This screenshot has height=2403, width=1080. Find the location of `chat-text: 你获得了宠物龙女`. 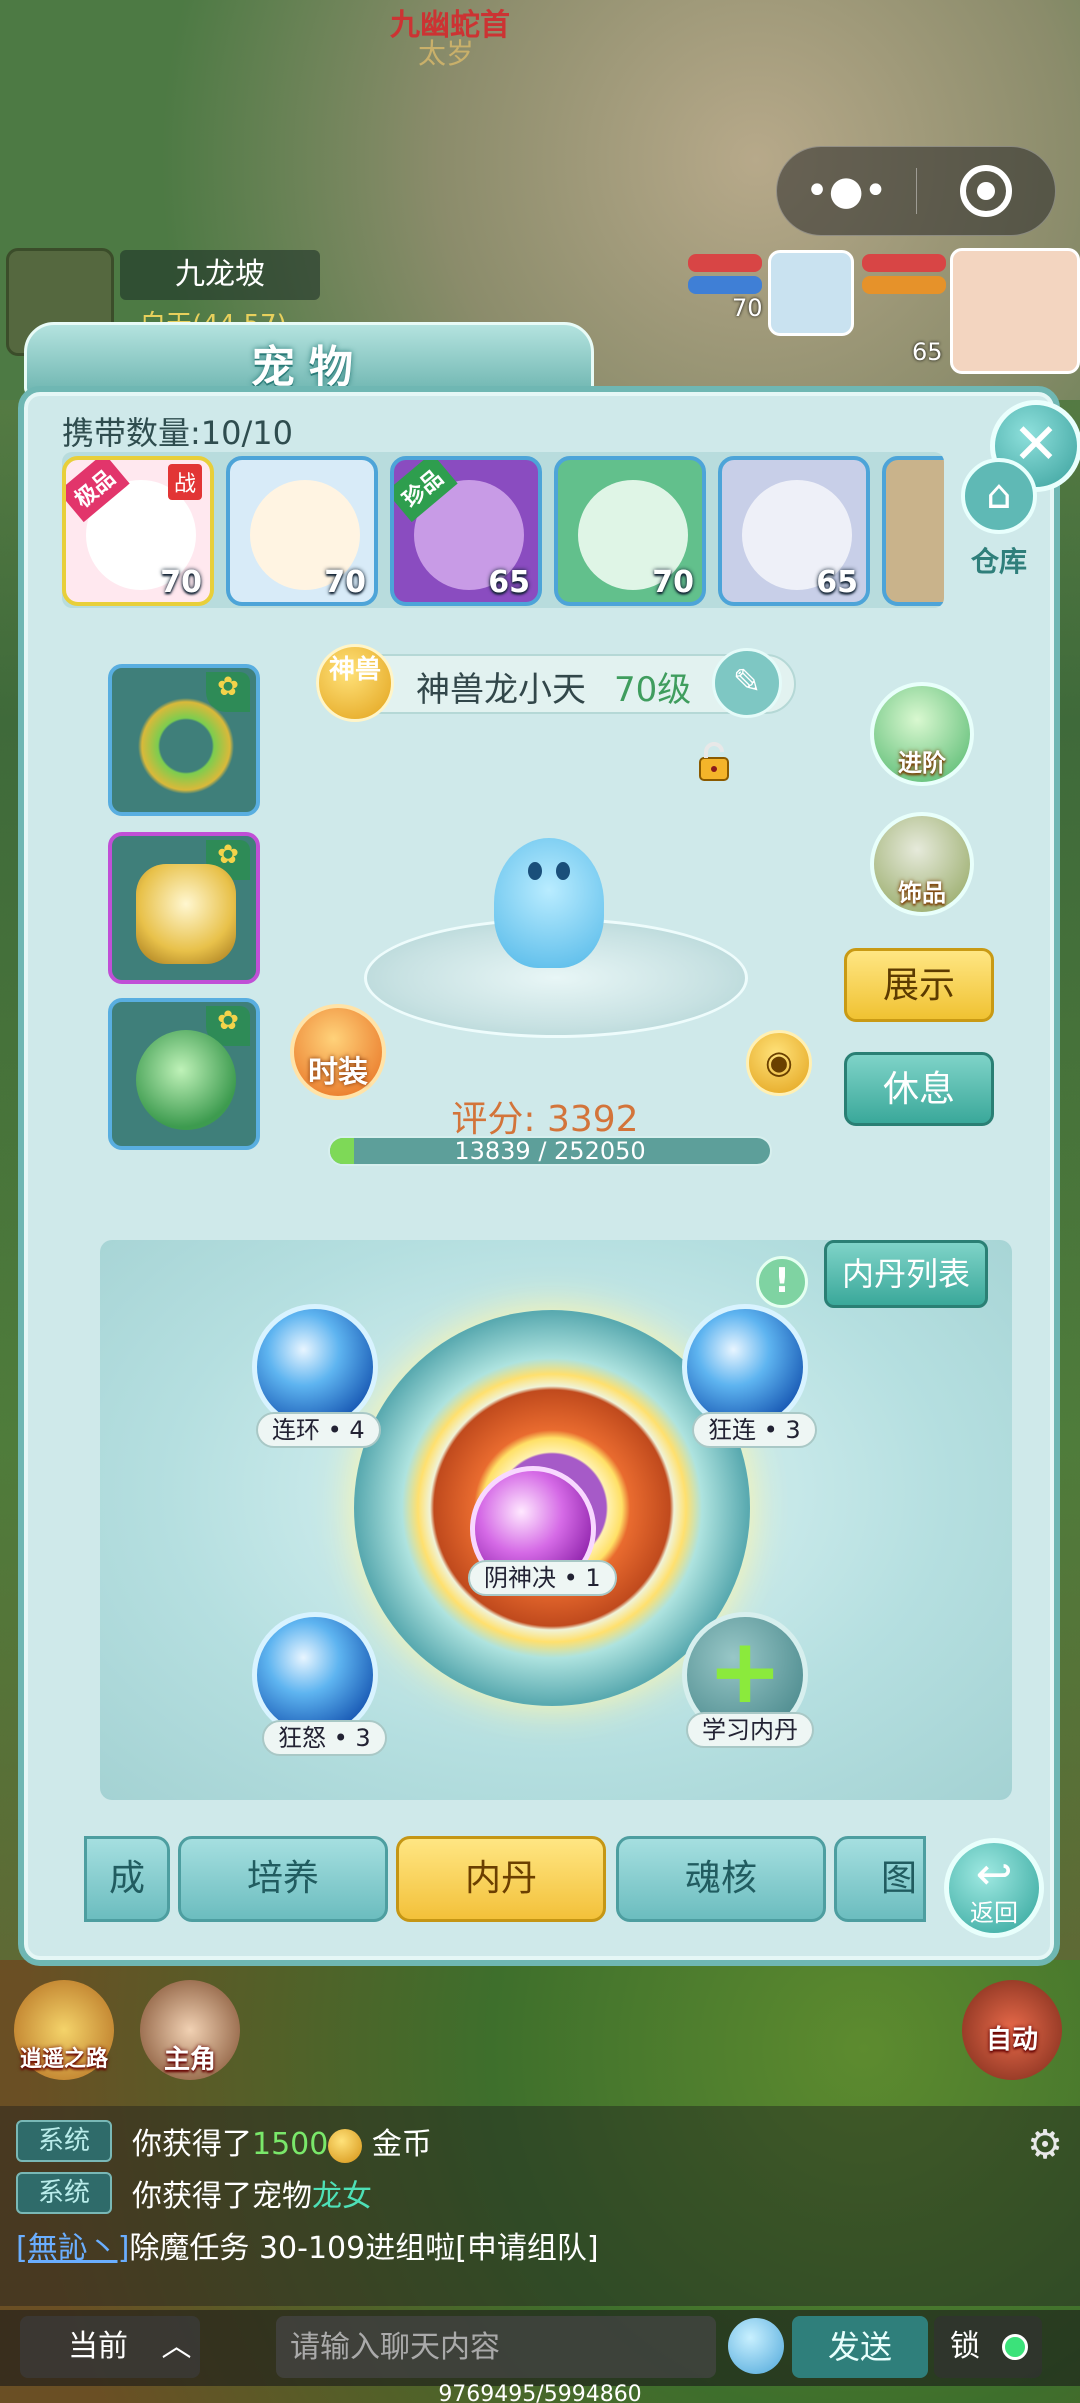

chat-text: 你获得了宠物龙女 is located at coordinates (252, 2193).